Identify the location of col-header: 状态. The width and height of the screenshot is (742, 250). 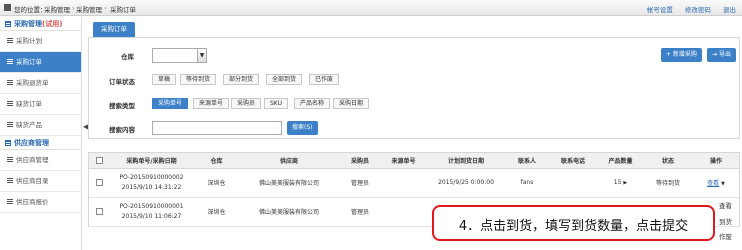
(668, 161).